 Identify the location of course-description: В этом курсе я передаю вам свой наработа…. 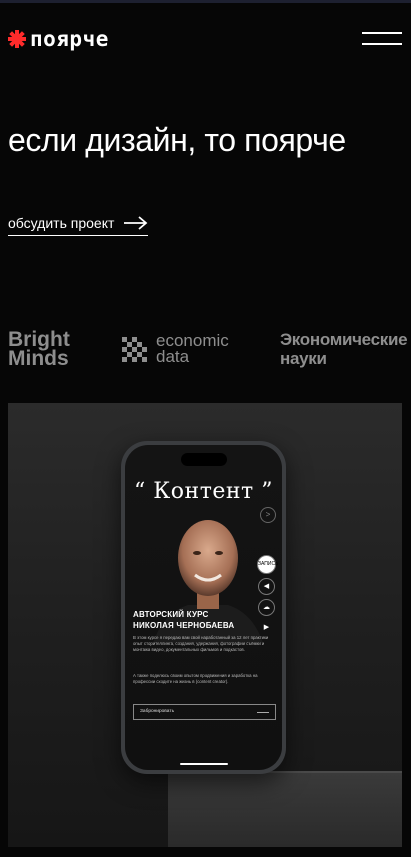
(201, 643).